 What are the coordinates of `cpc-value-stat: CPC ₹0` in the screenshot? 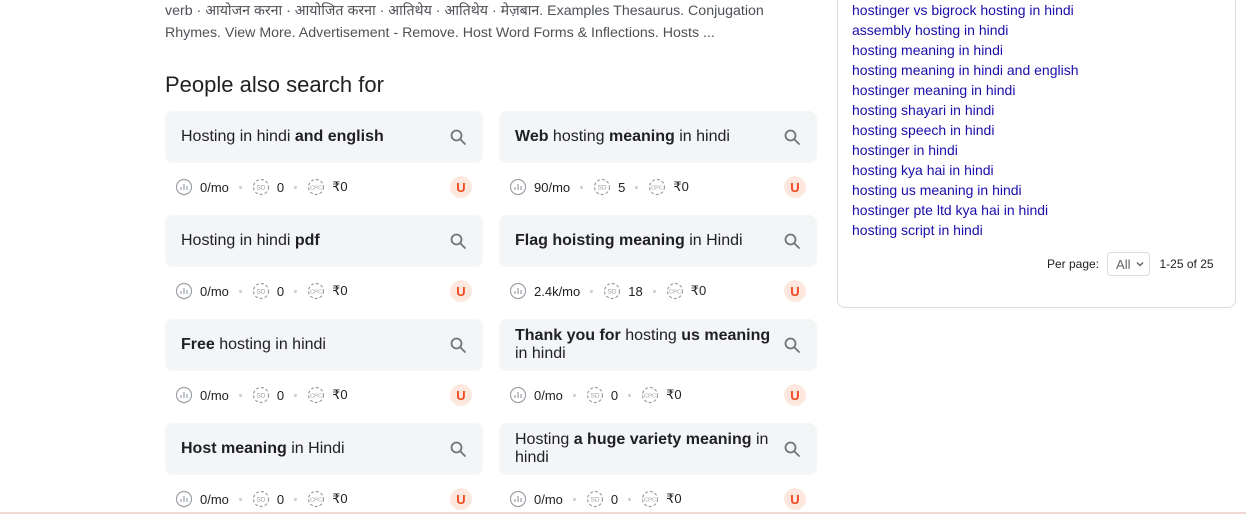 It's located at (322, 395).